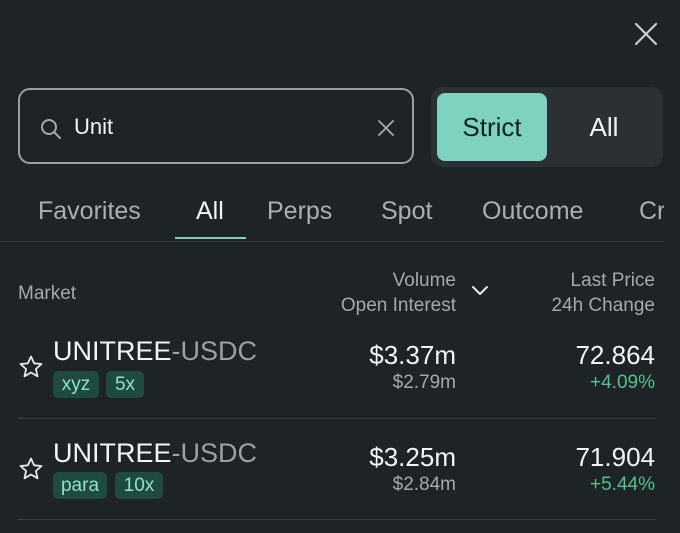 The height and width of the screenshot is (533, 680). I want to click on chevron-down-icon, so click(480, 291).